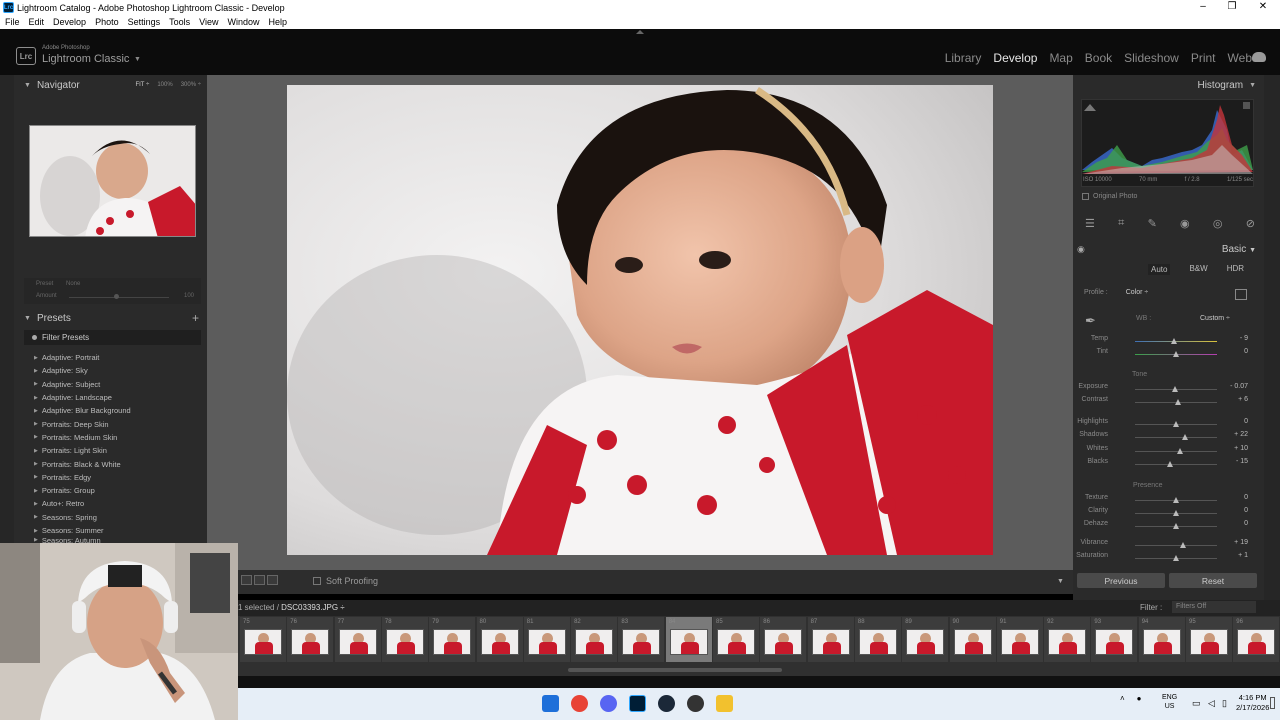 This screenshot has height=720, width=1280. Describe the element at coordinates (1095, 323) in the screenshot. I see `wb-eyedropper-icon: ✒` at that location.